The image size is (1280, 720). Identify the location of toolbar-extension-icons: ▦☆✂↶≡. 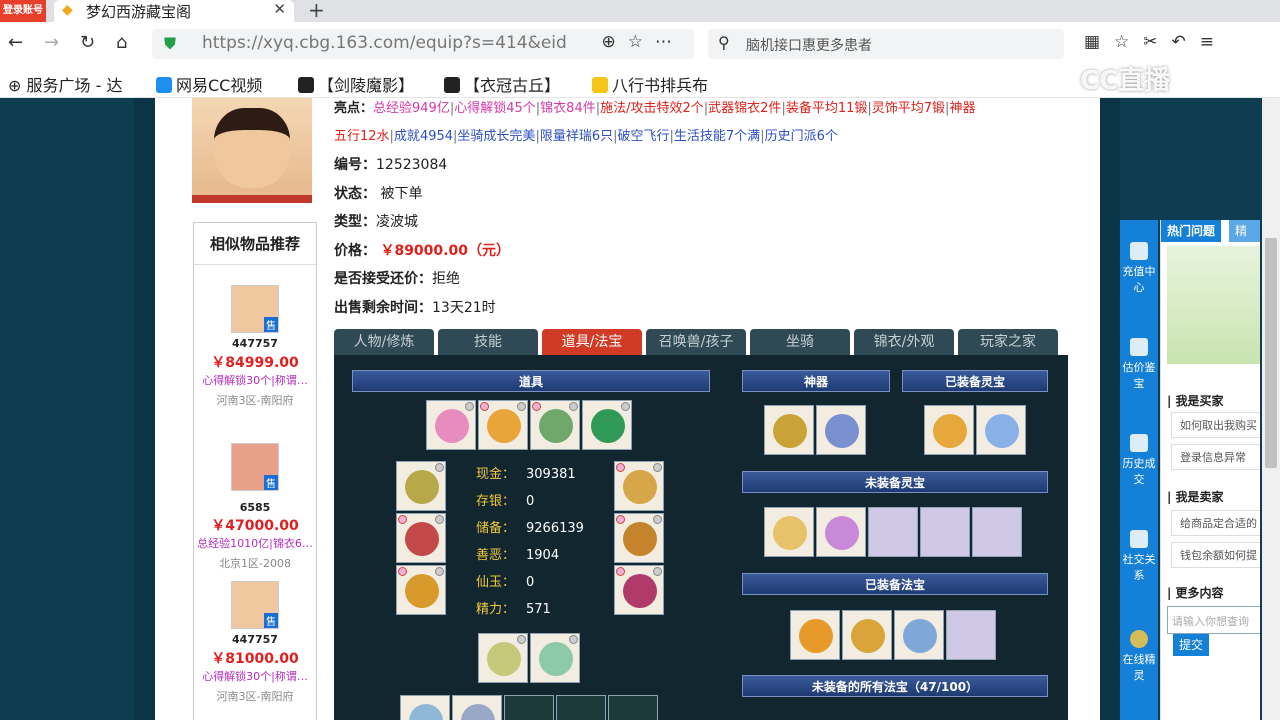
(1156, 42).